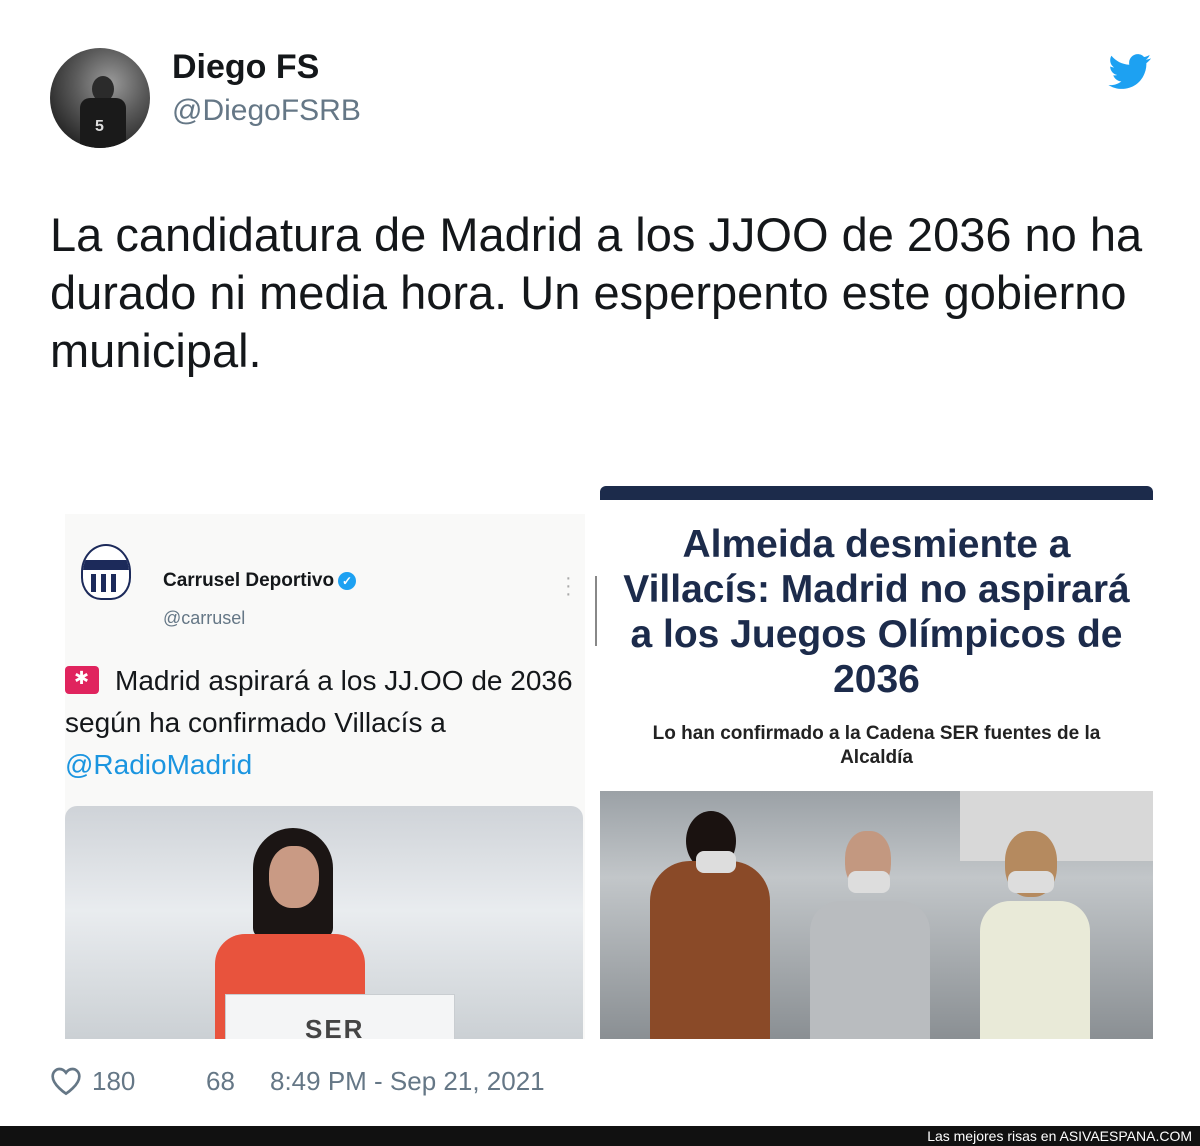  I want to click on verified-icon: ✓, so click(347, 581).